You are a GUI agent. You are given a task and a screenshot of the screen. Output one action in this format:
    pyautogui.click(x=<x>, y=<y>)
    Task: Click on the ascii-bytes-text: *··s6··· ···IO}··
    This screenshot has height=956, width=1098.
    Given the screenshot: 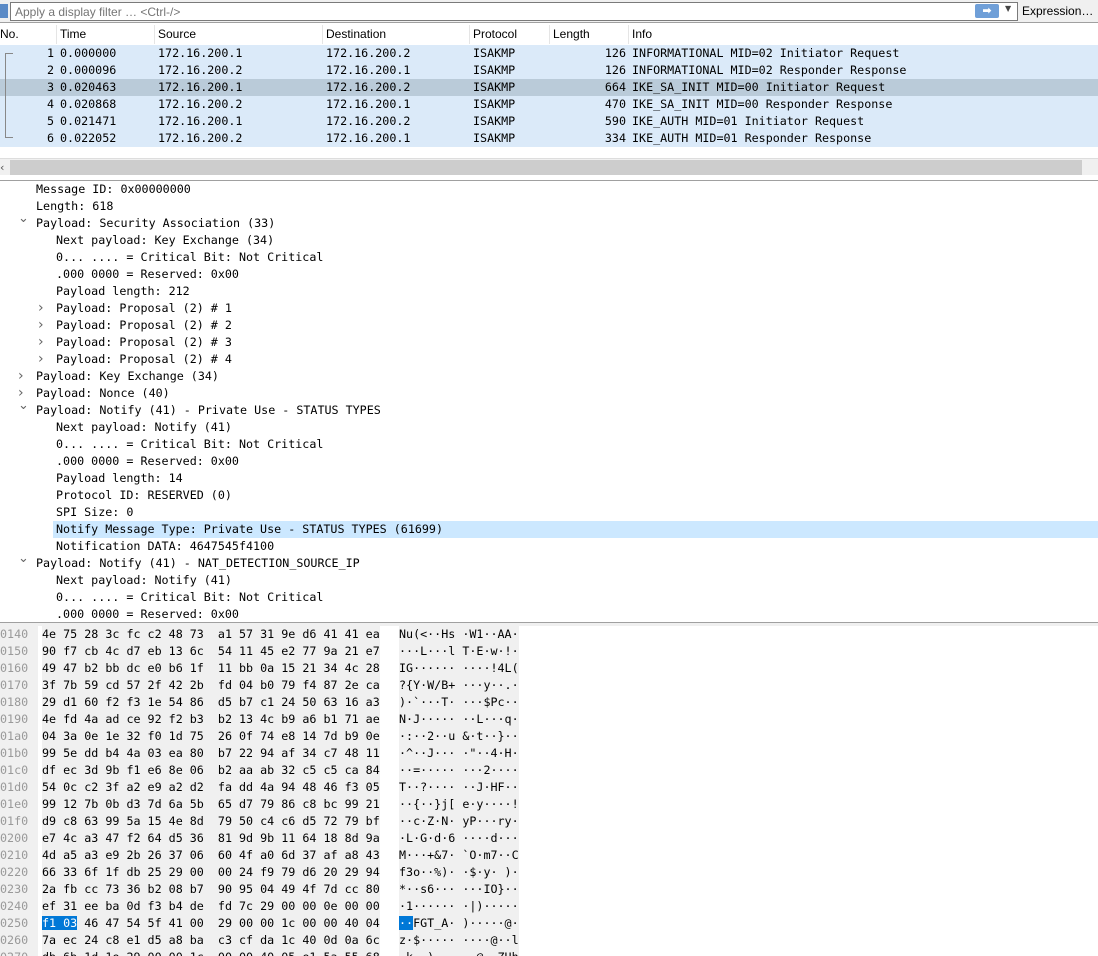 What is the action you would take?
    pyautogui.click(x=459, y=889)
    